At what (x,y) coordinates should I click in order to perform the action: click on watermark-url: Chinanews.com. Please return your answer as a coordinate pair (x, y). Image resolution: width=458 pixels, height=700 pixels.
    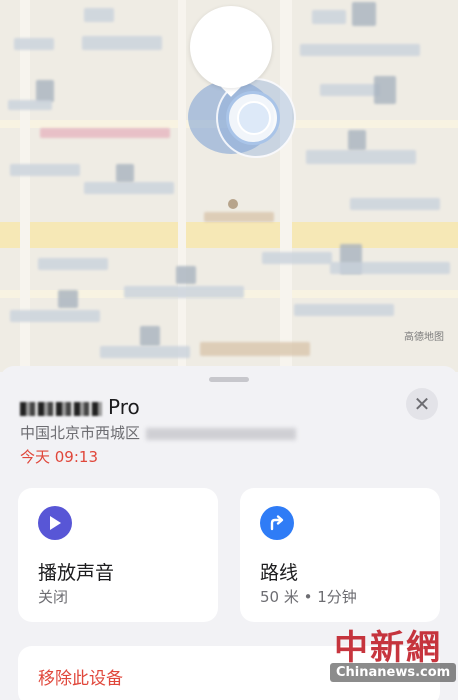
    Looking at the image, I should click on (393, 672).